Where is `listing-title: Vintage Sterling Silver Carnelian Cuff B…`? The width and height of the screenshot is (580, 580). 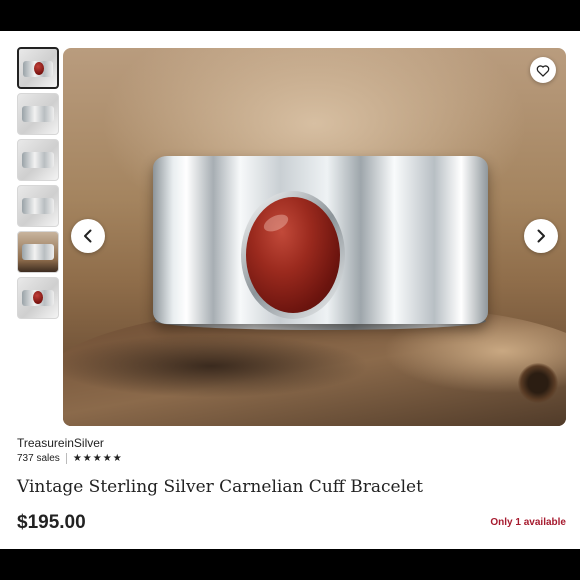
listing-title: Vintage Sterling Silver Carnelian Cuff B… is located at coordinates (220, 487).